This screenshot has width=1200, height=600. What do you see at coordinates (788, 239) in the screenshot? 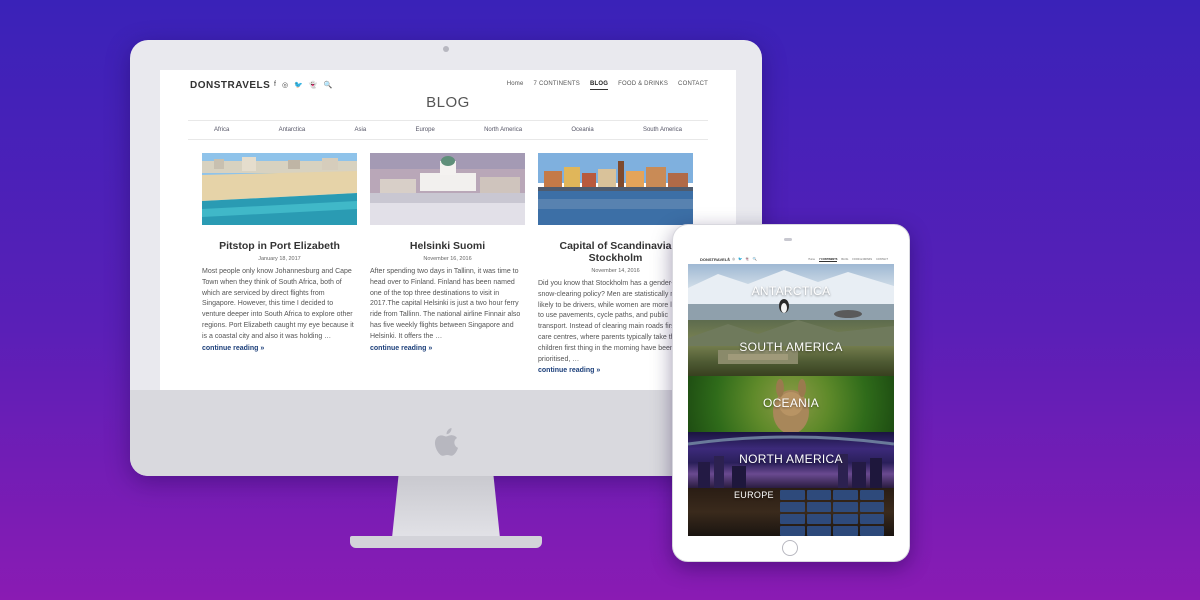
I see `ipad-camera` at bounding box center [788, 239].